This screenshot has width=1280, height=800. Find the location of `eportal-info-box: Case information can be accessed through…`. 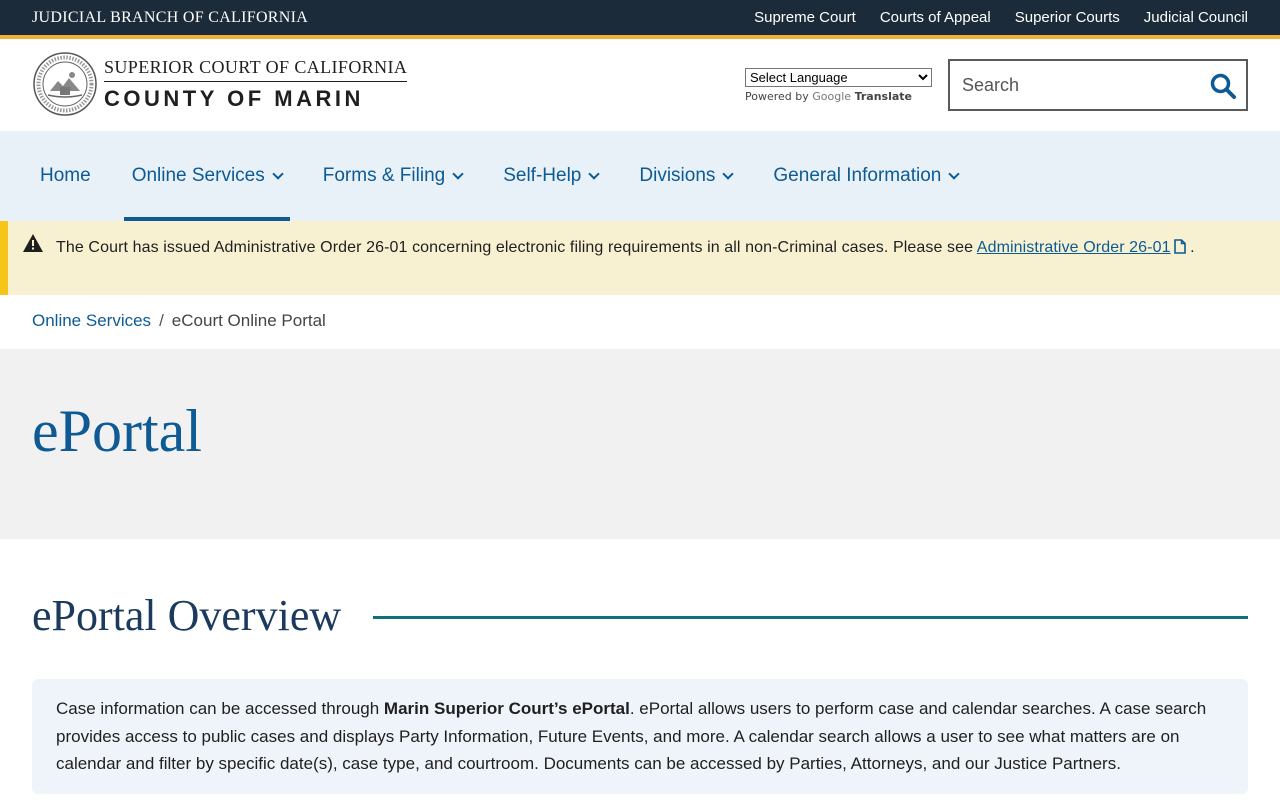

eportal-info-box: Case information can be accessed through… is located at coordinates (640, 736).